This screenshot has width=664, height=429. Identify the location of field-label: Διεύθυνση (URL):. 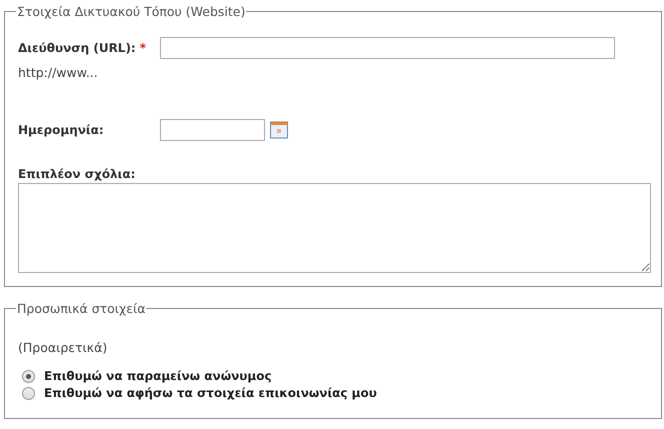
(77, 48).